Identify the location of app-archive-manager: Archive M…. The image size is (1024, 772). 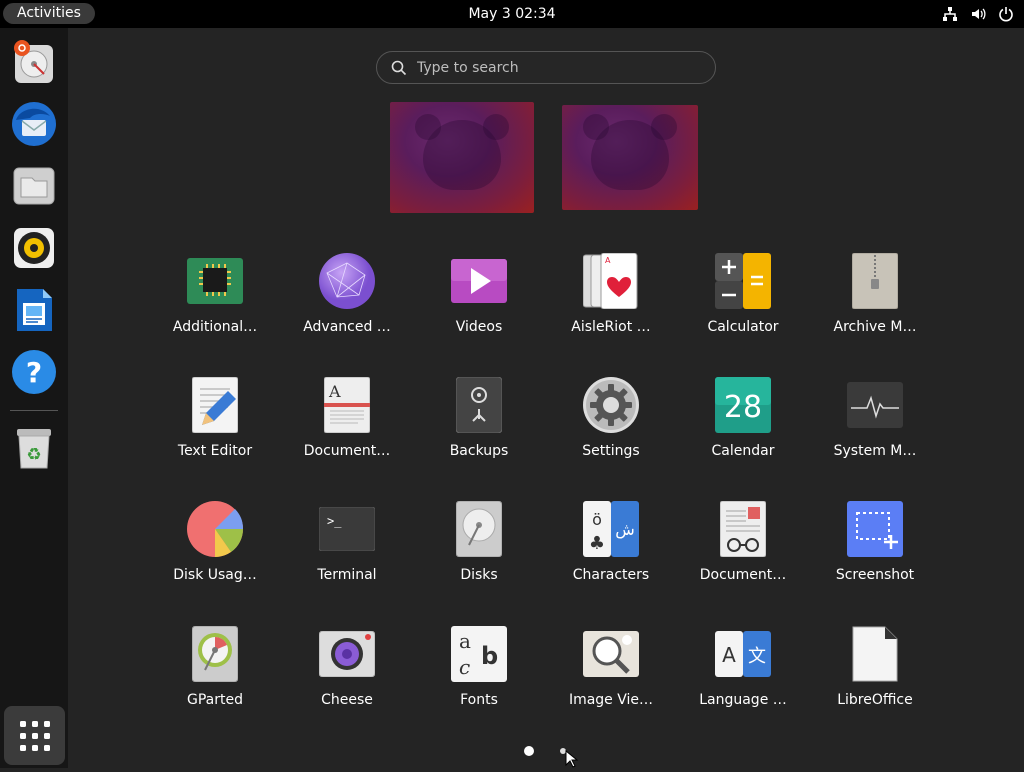
(875, 308).